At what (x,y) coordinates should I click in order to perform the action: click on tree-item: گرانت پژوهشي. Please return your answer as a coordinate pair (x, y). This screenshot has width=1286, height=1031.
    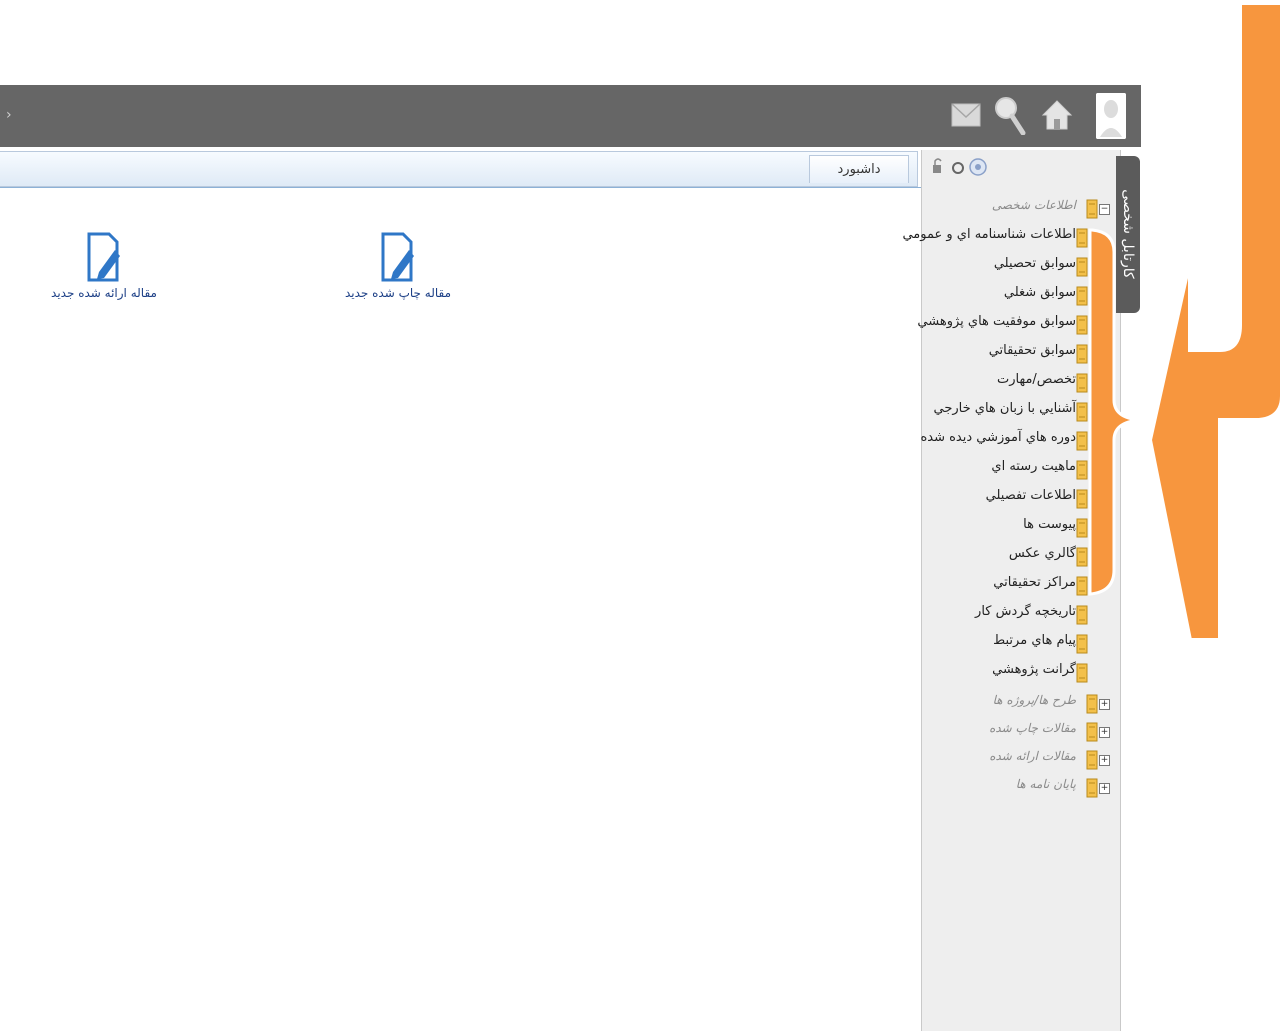
    Looking at the image, I should click on (1025, 674).